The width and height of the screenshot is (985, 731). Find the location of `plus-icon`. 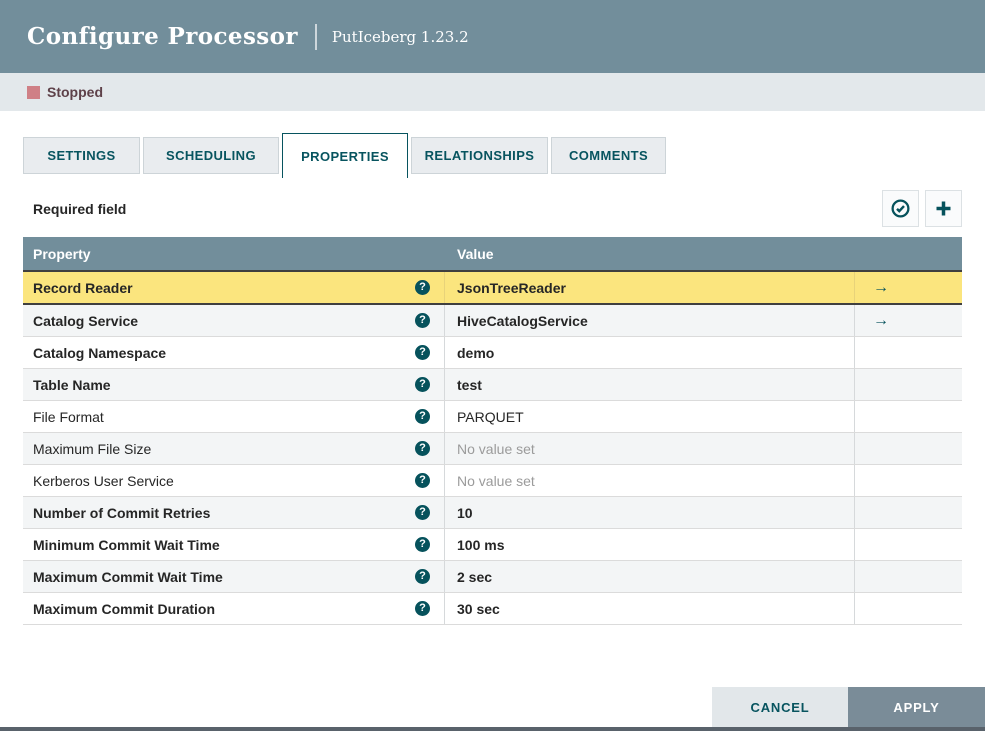

plus-icon is located at coordinates (943, 208).